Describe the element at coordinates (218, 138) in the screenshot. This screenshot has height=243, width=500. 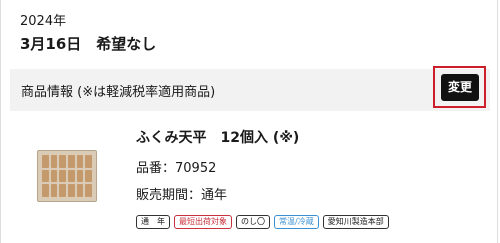
I see `product-name: ふくみ天平 12個入 (※)` at that location.